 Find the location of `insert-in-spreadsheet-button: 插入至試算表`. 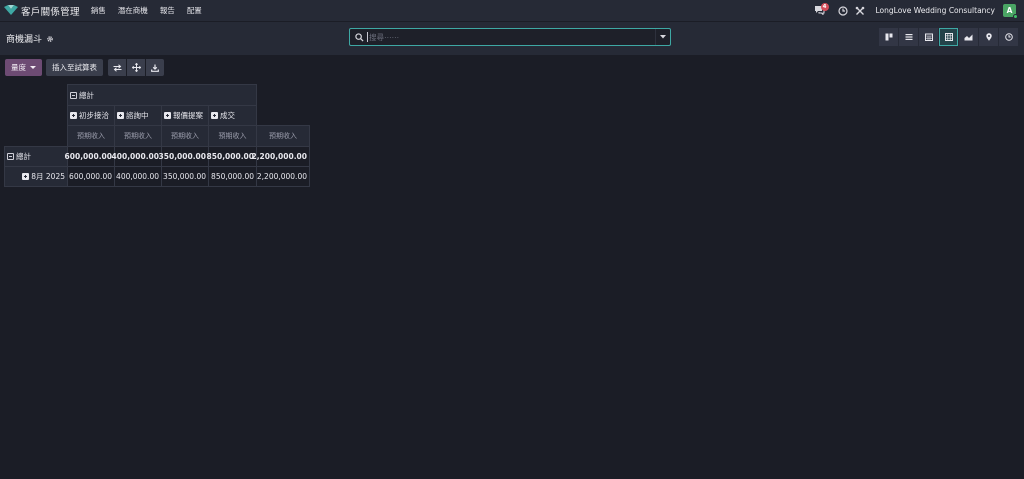

insert-in-spreadsheet-button: 插入至試算表 is located at coordinates (74, 67).